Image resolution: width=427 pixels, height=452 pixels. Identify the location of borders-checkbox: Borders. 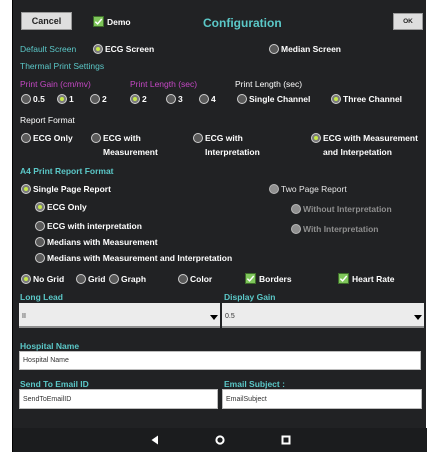
(268, 278).